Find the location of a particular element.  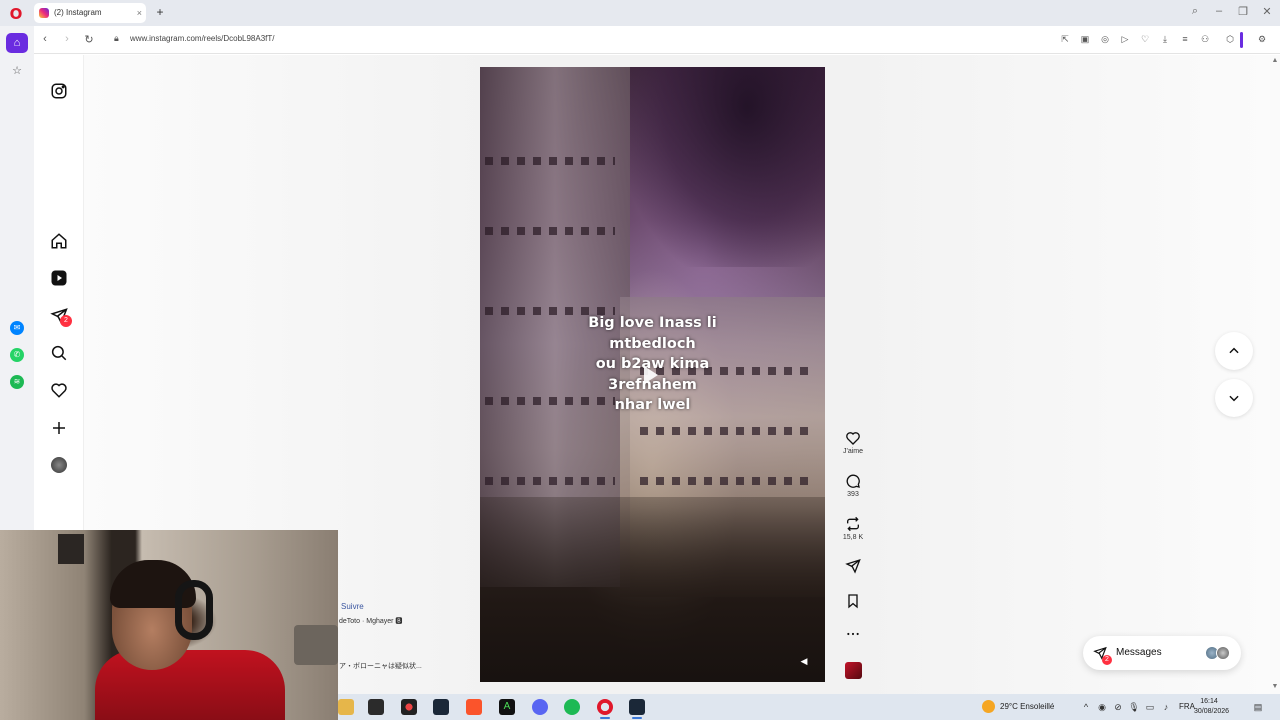

create-nav-icon is located at coordinates (59, 428).